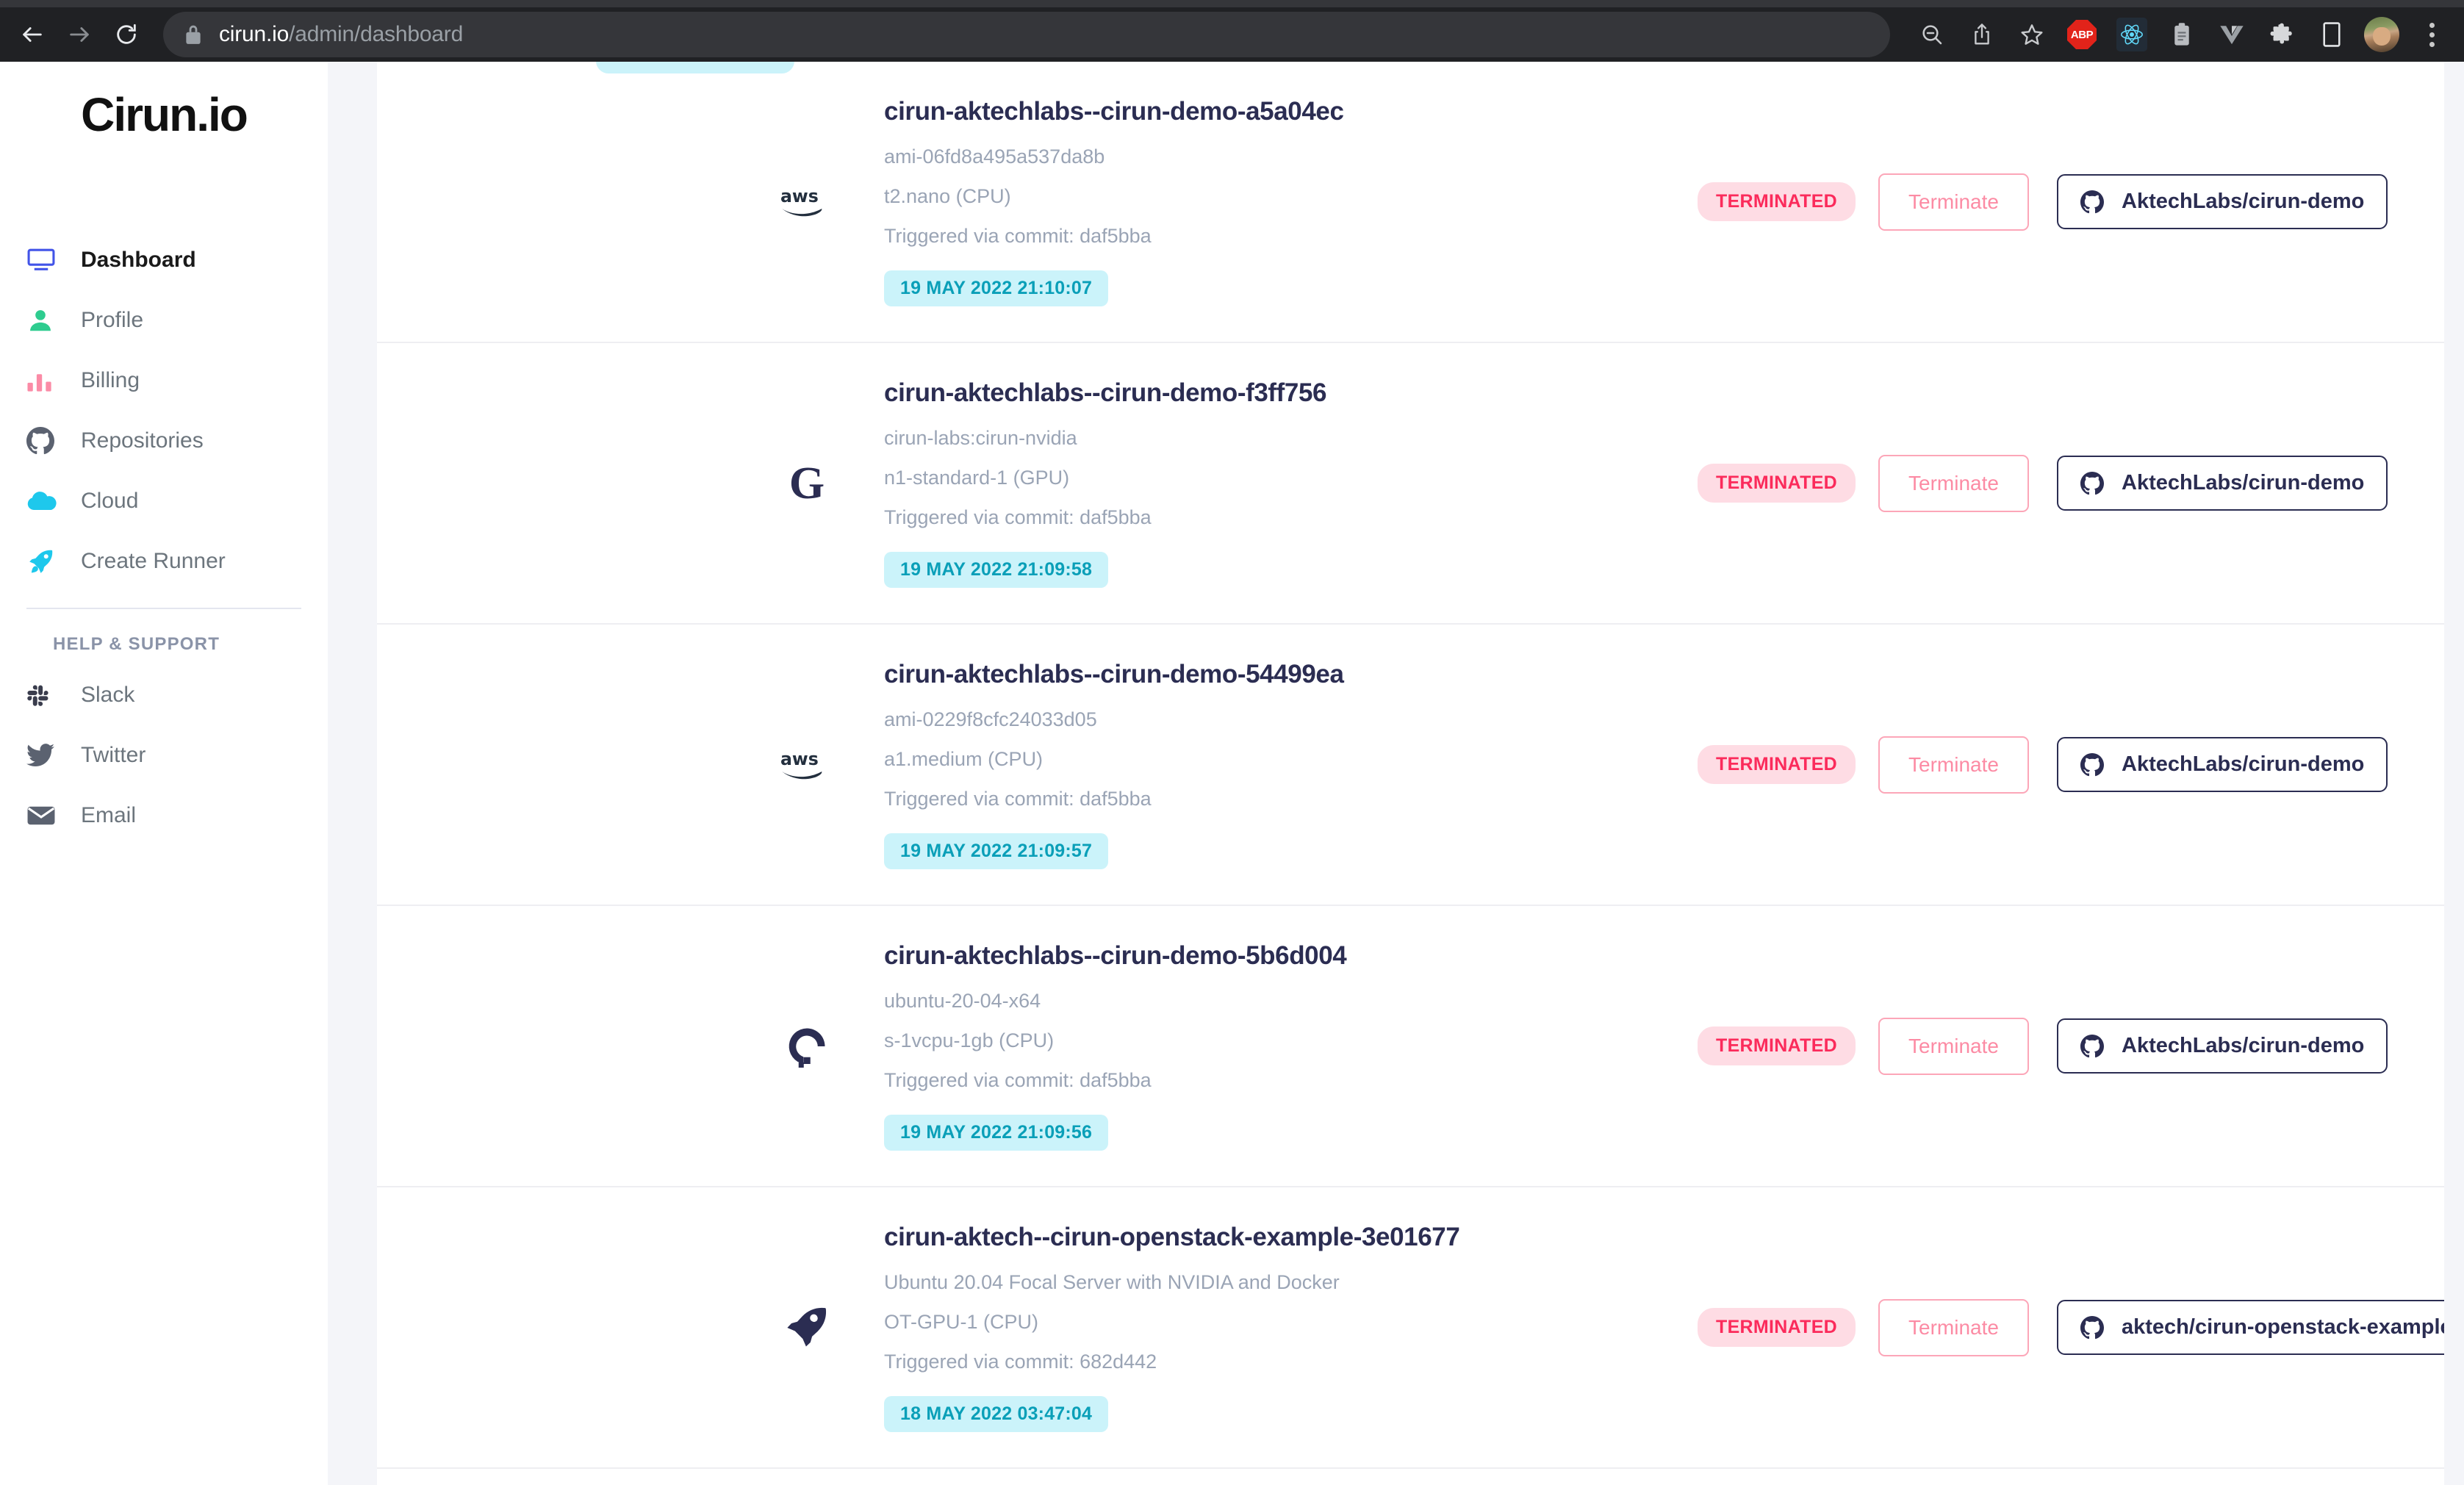 The width and height of the screenshot is (2464, 1485). What do you see at coordinates (163, 320) in the screenshot?
I see `sidebar-item-profile: Profile` at bounding box center [163, 320].